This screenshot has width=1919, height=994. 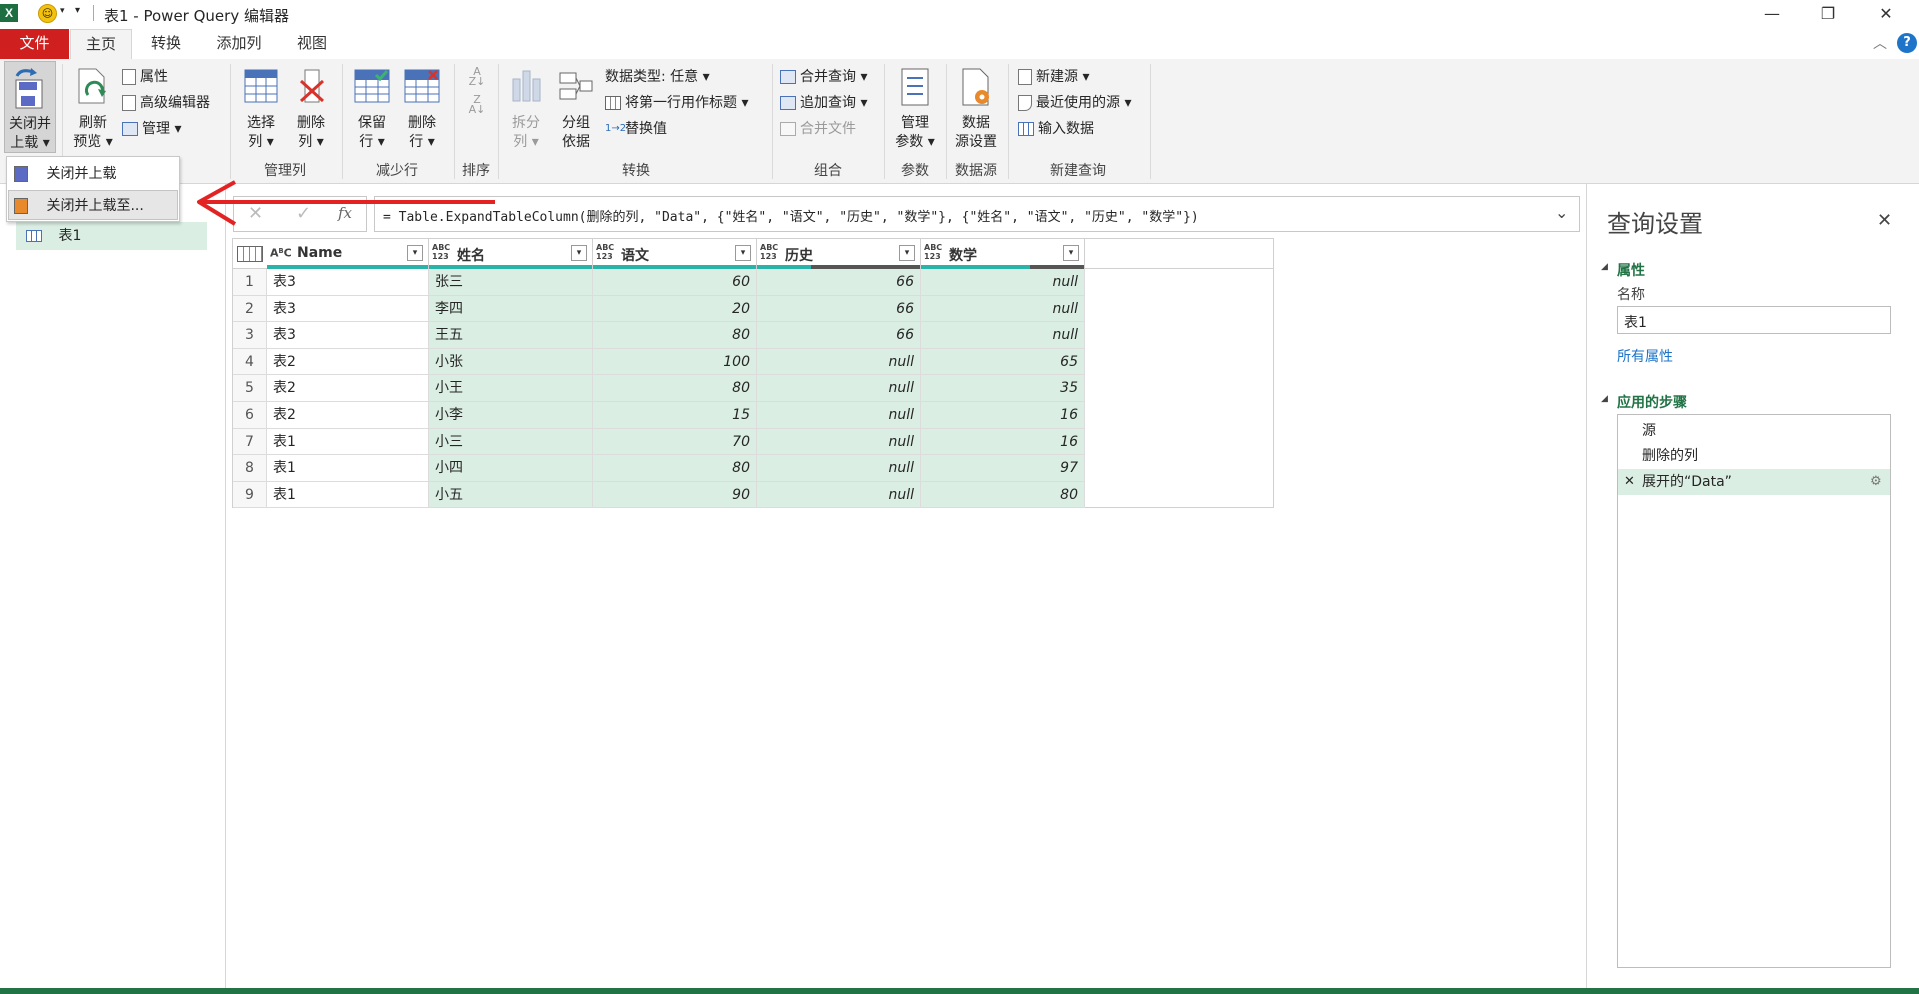 I want to click on step-item: 删除的列, so click(x=1754, y=456).